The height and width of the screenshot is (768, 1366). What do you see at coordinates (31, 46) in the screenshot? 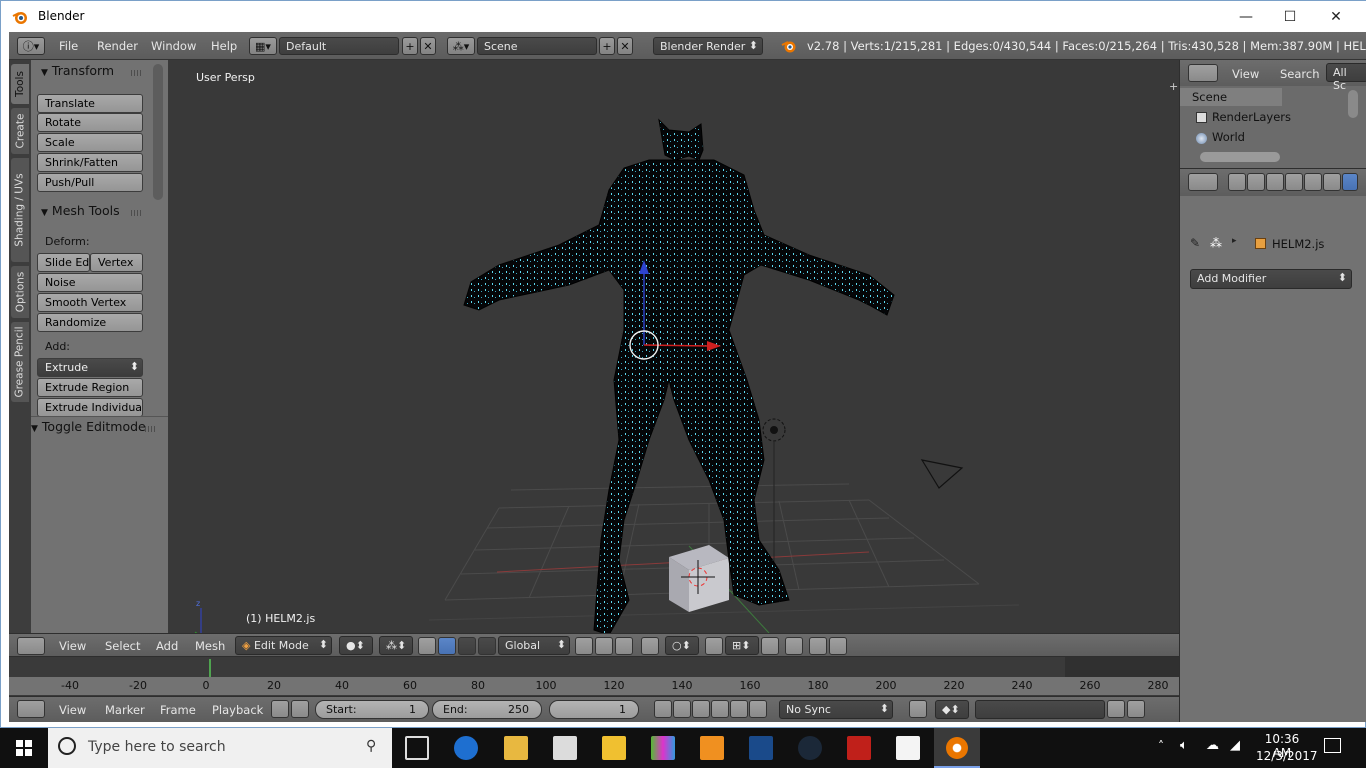
I see `info-editor-type-button: ⓘ▾` at bounding box center [31, 46].